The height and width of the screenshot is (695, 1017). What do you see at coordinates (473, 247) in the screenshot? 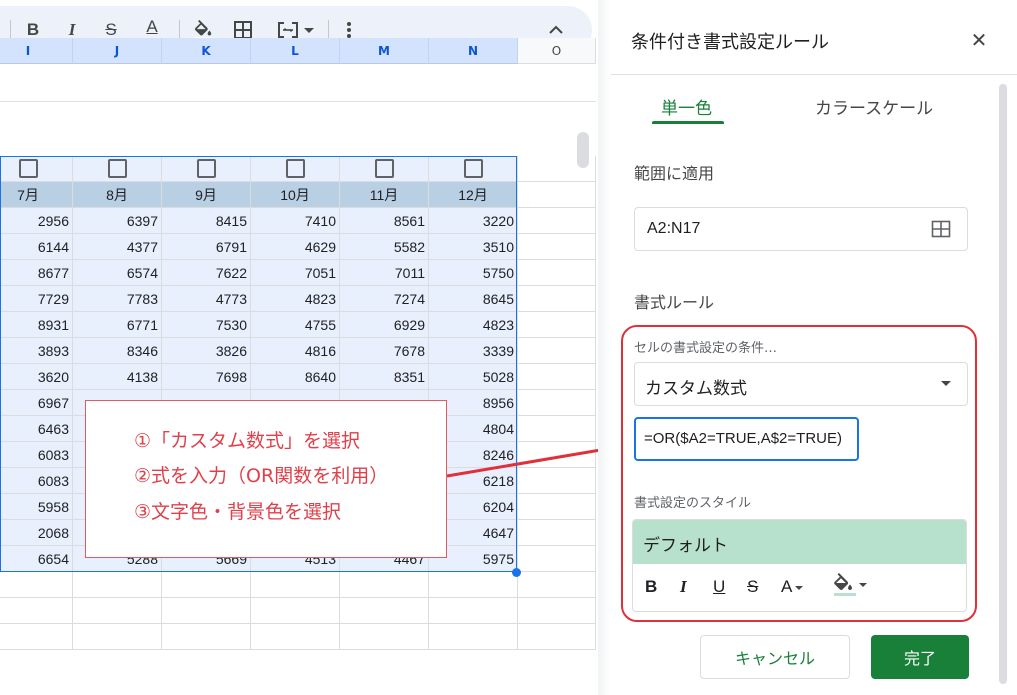
I see `table-cell: 3510` at bounding box center [473, 247].